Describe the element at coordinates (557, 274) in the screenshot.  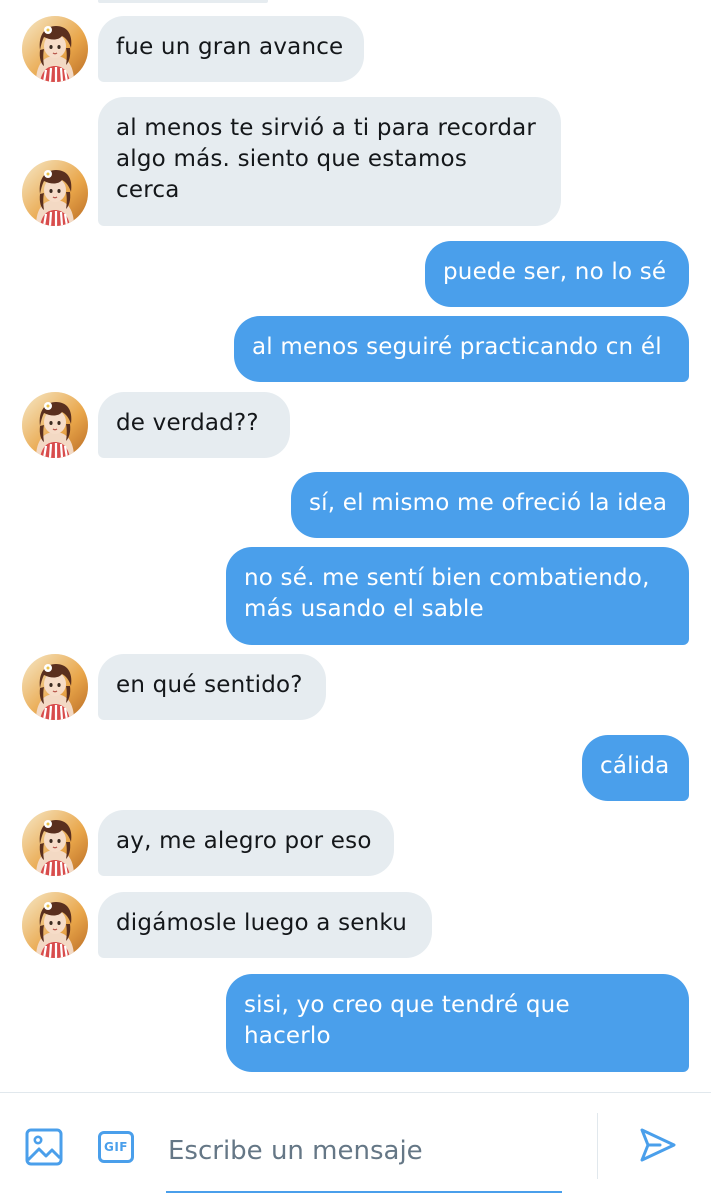
I see `outgoing-message-bubble: puede ser, no lo sé` at that location.